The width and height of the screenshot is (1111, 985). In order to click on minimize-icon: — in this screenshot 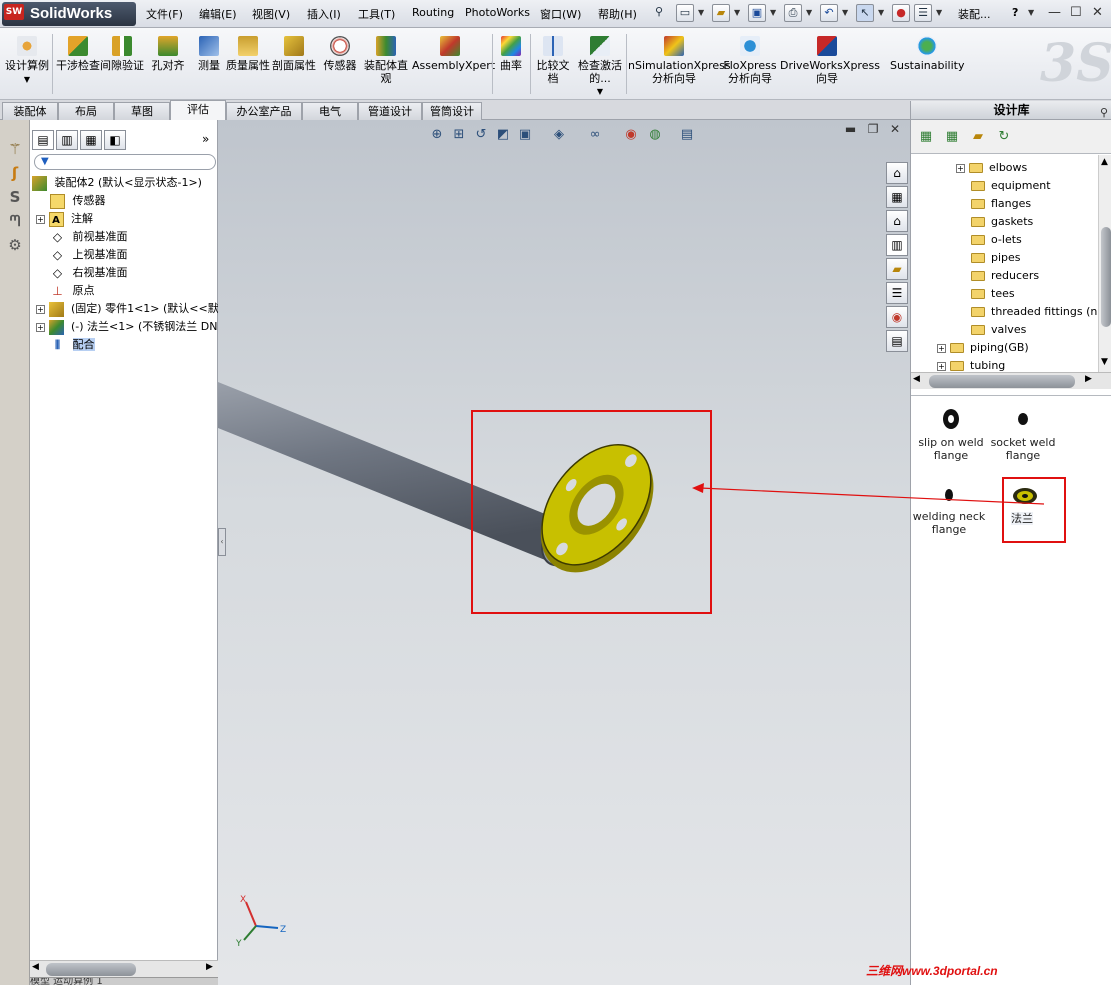, I will do `click(1054, 12)`.